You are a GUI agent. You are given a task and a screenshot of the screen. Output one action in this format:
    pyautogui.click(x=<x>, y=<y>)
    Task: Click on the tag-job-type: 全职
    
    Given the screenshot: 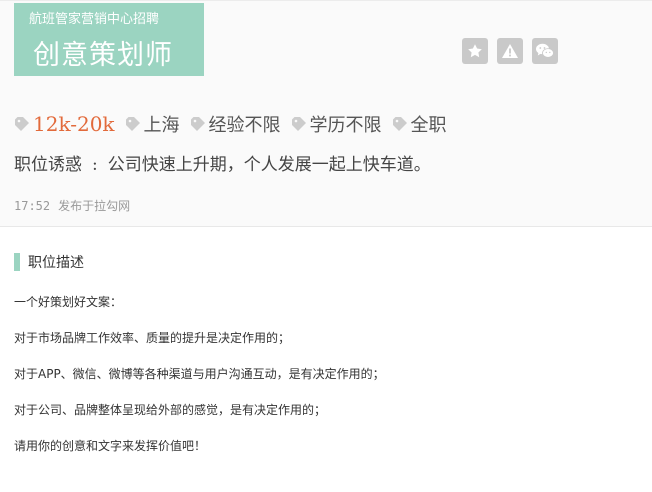 What is the action you would take?
    pyautogui.click(x=419, y=124)
    